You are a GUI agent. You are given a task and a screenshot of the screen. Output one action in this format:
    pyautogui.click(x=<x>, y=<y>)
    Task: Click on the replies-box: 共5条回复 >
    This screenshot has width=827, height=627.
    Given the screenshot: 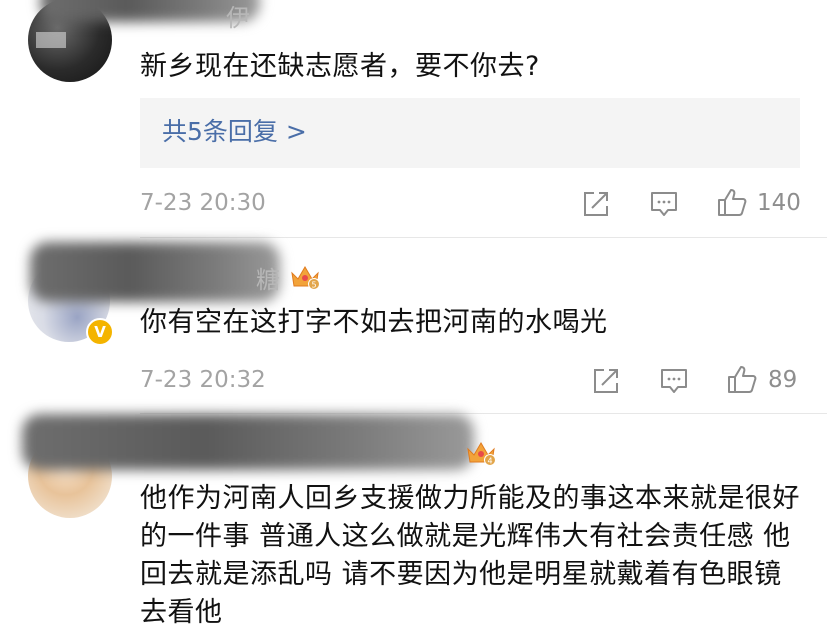 What is the action you would take?
    pyautogui.click(x=470, y=133)
    